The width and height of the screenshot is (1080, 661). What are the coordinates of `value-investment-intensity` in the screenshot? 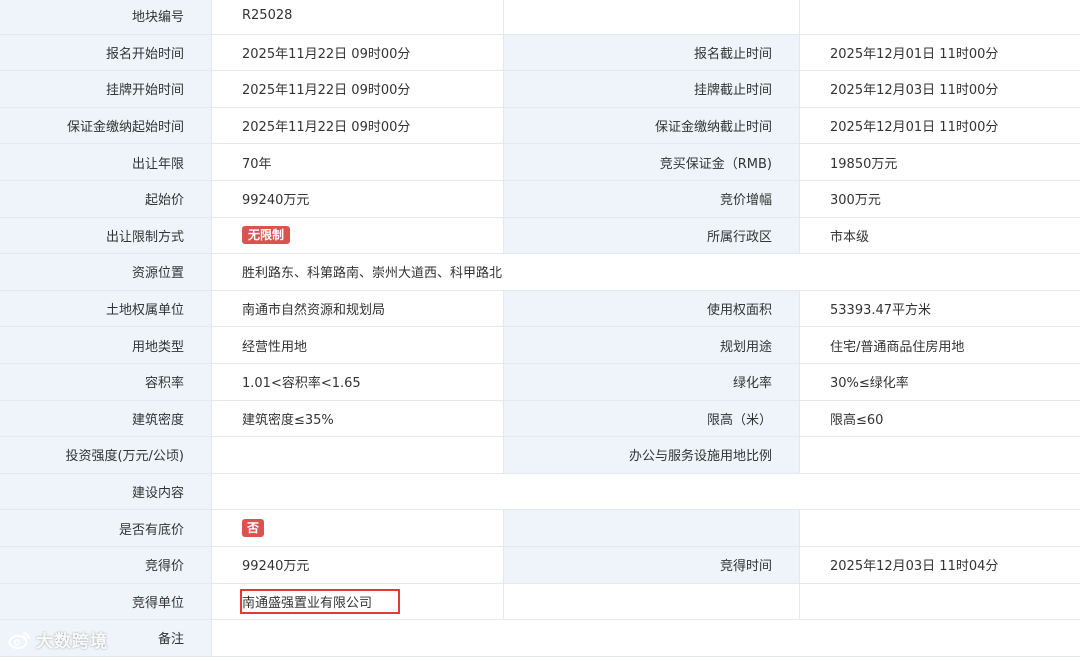 It's located at (358, 455).